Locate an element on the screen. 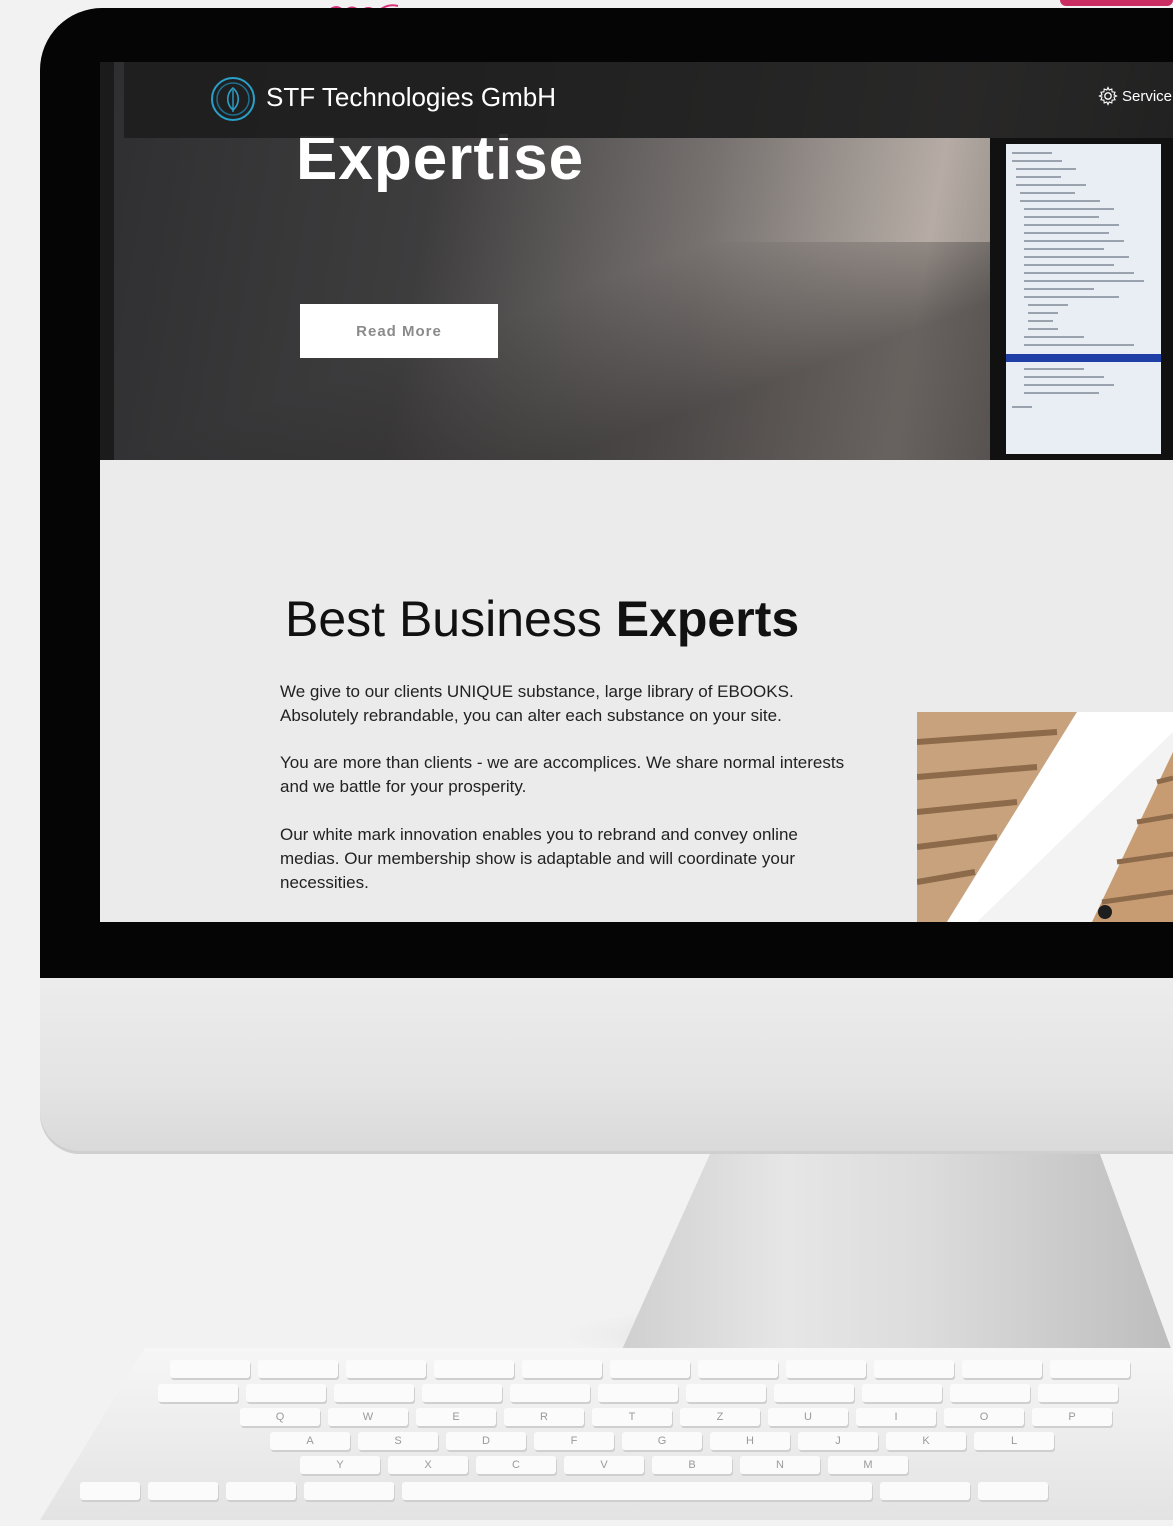 This screenshot has width=1173, height=1526. key-k: K is located at coordinates (926, 1441).